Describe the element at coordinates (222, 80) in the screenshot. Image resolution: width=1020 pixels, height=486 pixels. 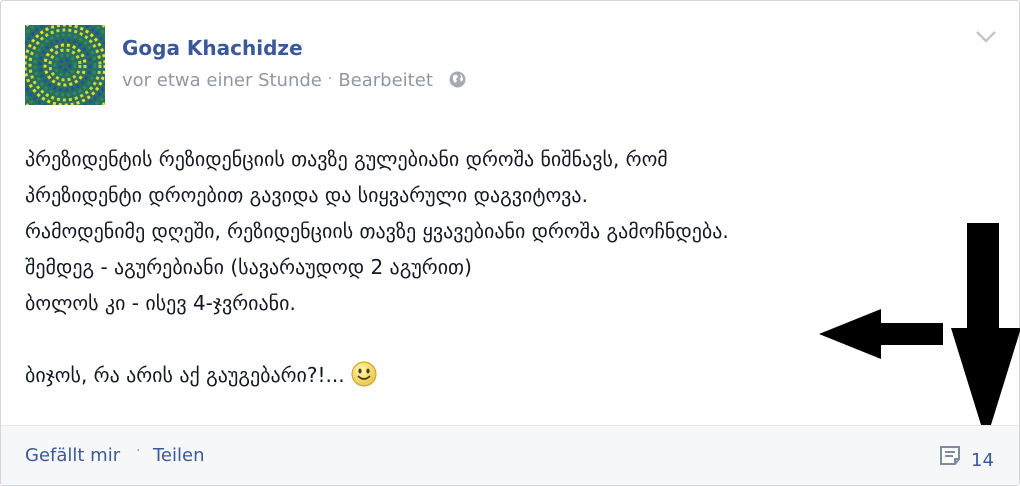
I see `post-time: vor etwa einer Stunde` at that location.